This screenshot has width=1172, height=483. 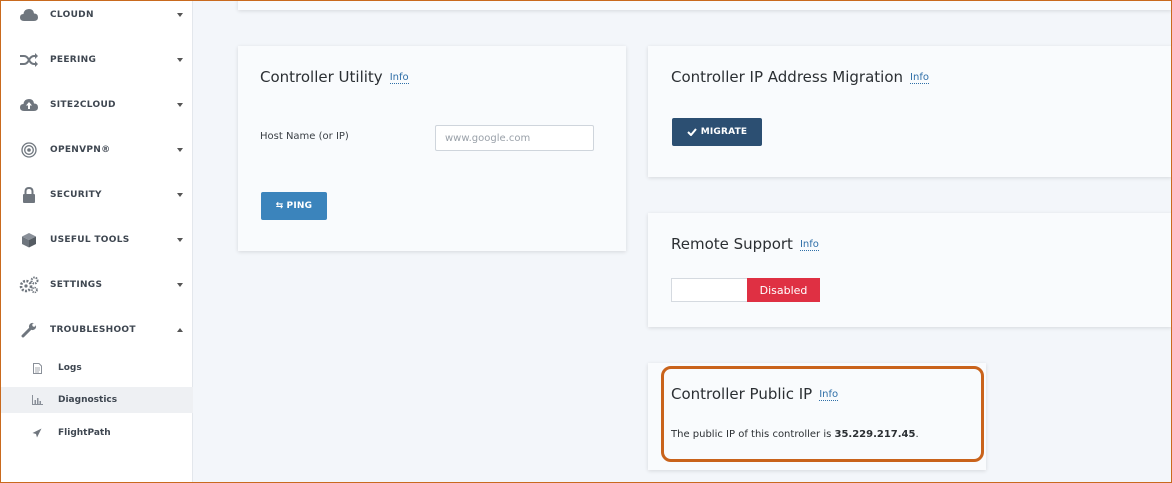 I want to click on sidebar-item-label: SITE2CLOUD, so click(x=83, y=105).